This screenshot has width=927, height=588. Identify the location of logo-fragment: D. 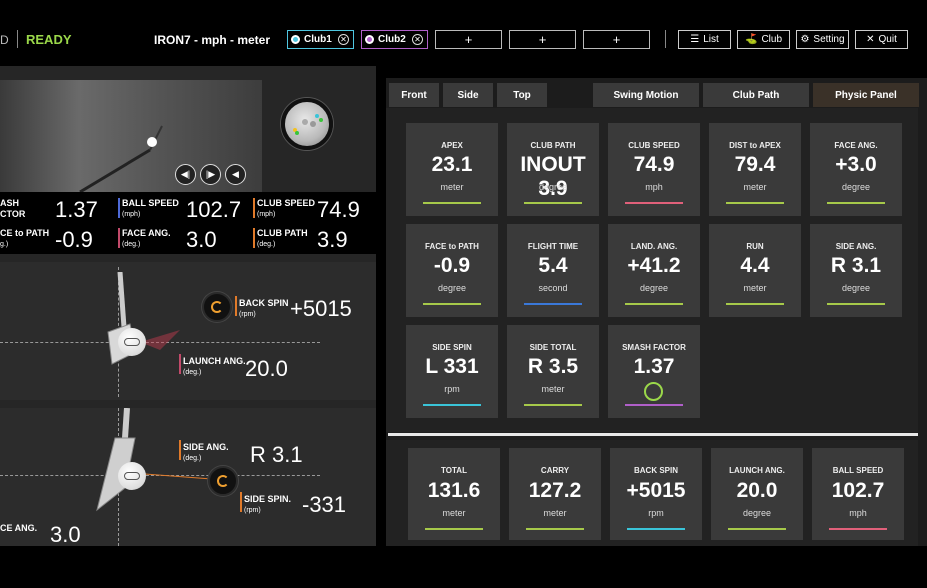
(4, 40).